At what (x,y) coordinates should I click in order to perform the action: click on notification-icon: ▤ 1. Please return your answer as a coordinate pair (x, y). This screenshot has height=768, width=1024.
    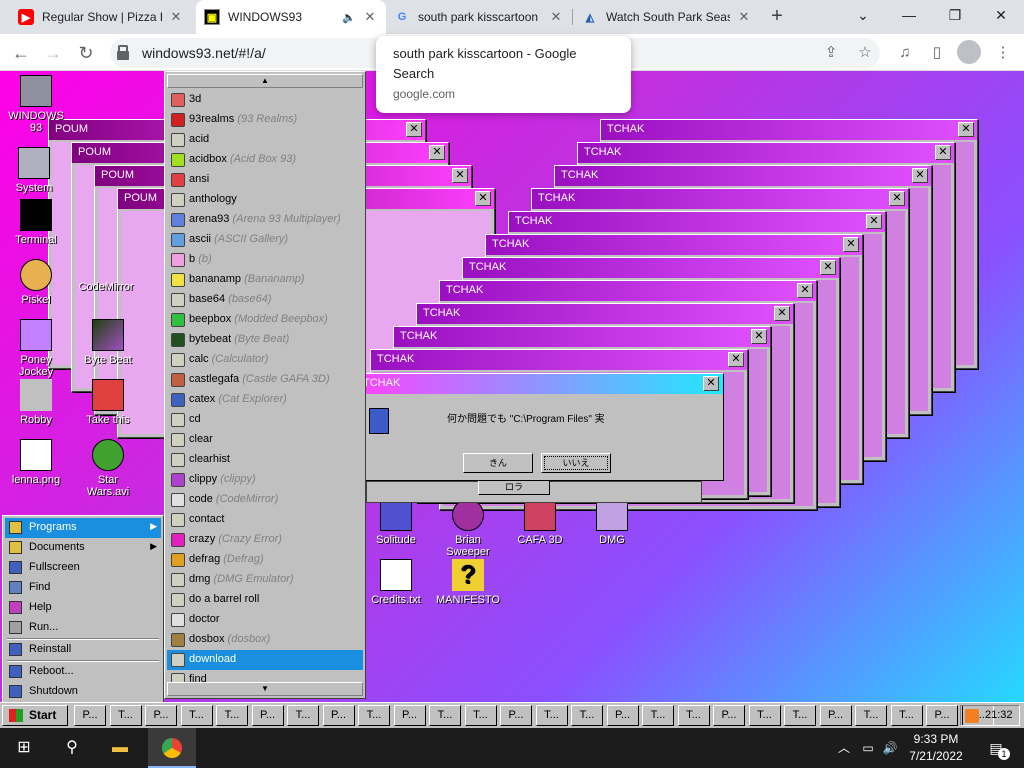
    Looking at the image, I should click on (996, 748).